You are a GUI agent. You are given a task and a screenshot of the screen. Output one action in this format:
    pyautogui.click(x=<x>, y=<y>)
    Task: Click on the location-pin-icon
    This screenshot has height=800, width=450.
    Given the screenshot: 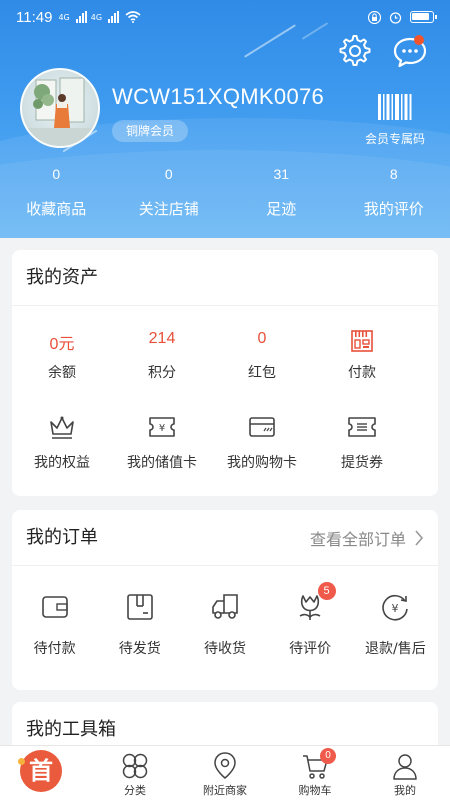 What is the action you would take?
    pyautogui.click(x=225, y=764)
    